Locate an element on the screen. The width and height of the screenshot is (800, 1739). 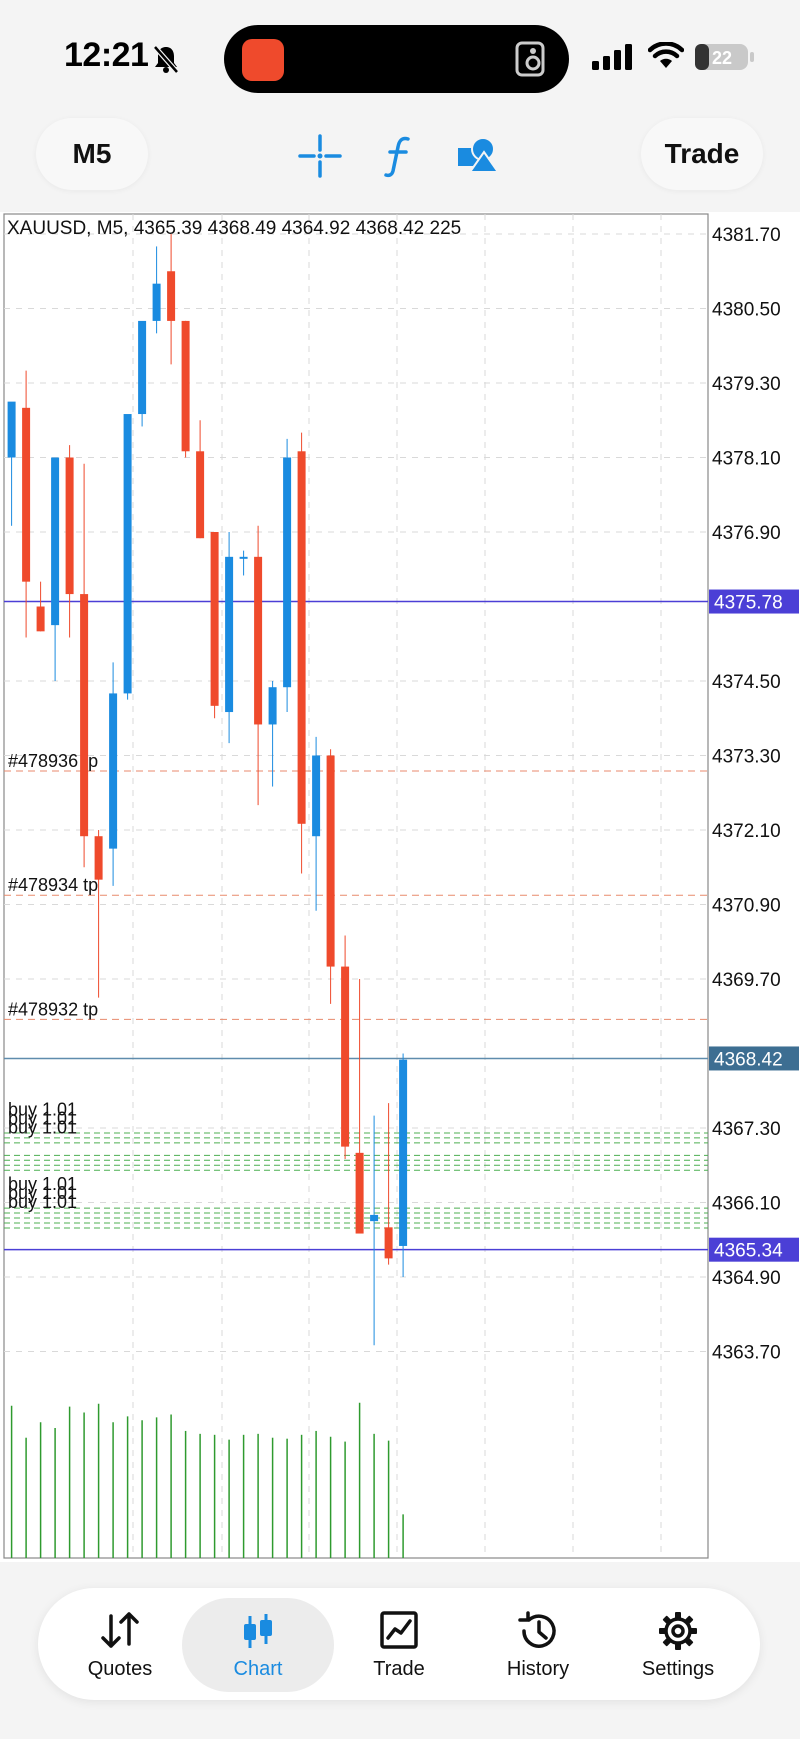
status-bar: 12:21 22 is located at coordinates (400, 57).